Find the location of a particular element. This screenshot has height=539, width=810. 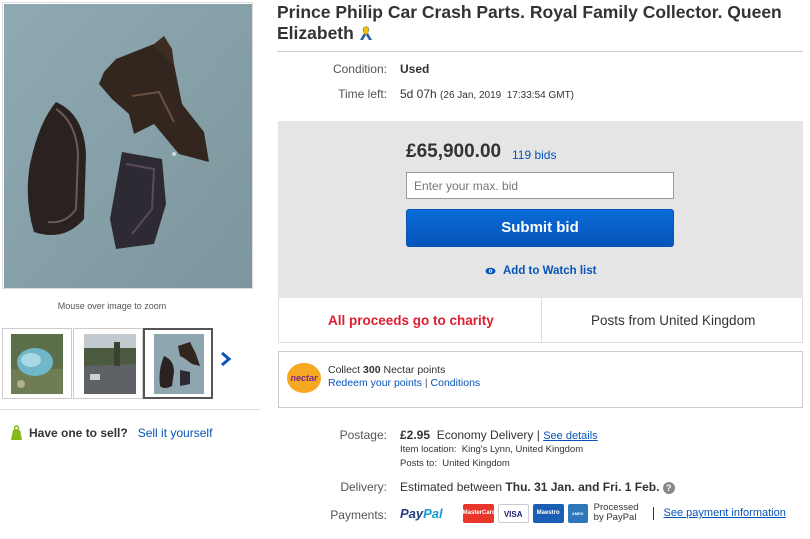

sell-question: Have one to sell? is located at coordinates (78, 433).